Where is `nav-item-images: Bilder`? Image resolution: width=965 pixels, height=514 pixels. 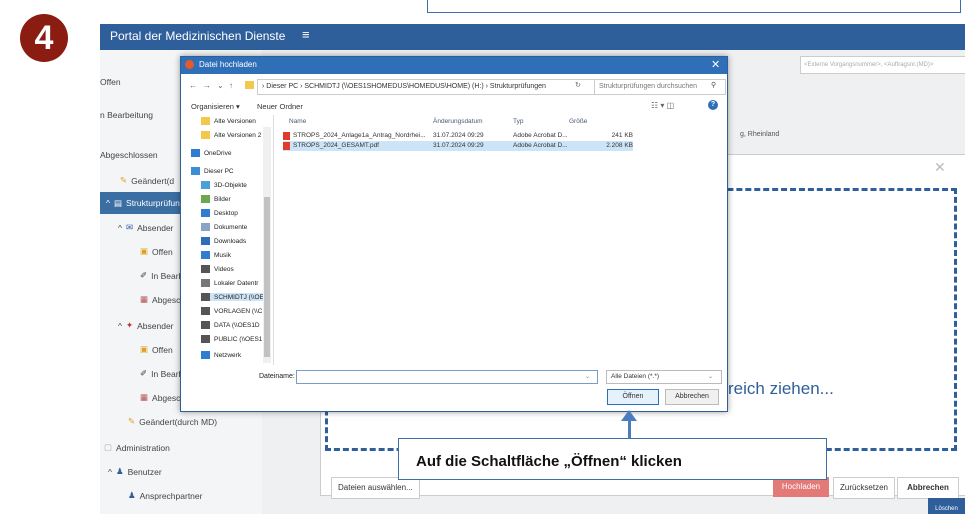 nav-item-images: Bilder is located at coordinates (216, 199).